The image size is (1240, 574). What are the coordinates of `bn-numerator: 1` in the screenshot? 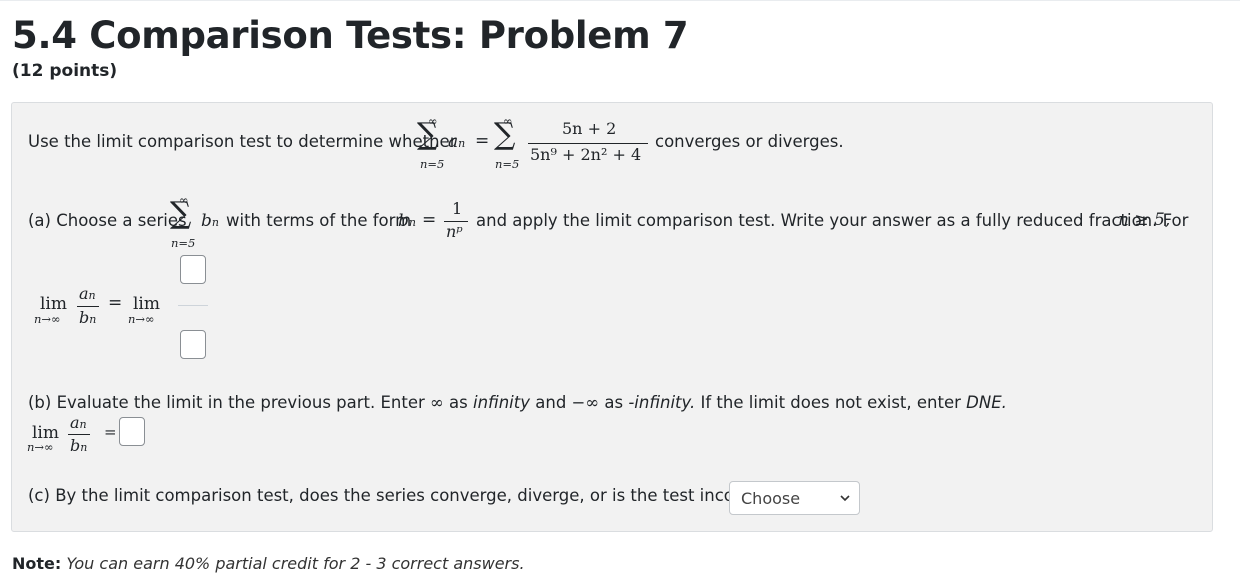 It's located at (457, 208).